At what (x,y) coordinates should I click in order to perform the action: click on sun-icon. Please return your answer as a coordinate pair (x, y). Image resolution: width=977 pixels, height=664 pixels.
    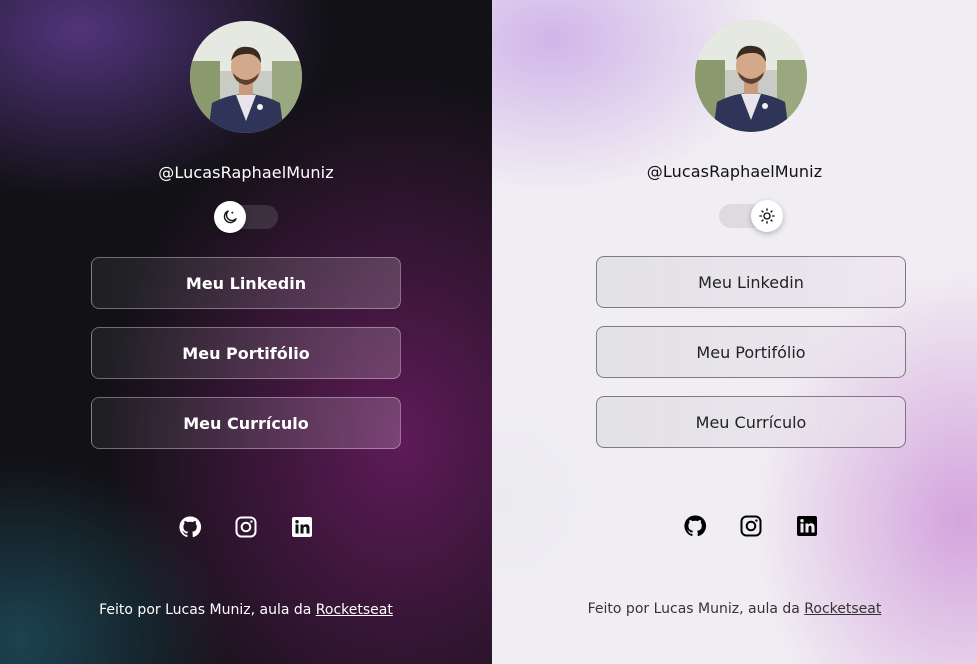
    Looking at the image, I should click on (767, 216).